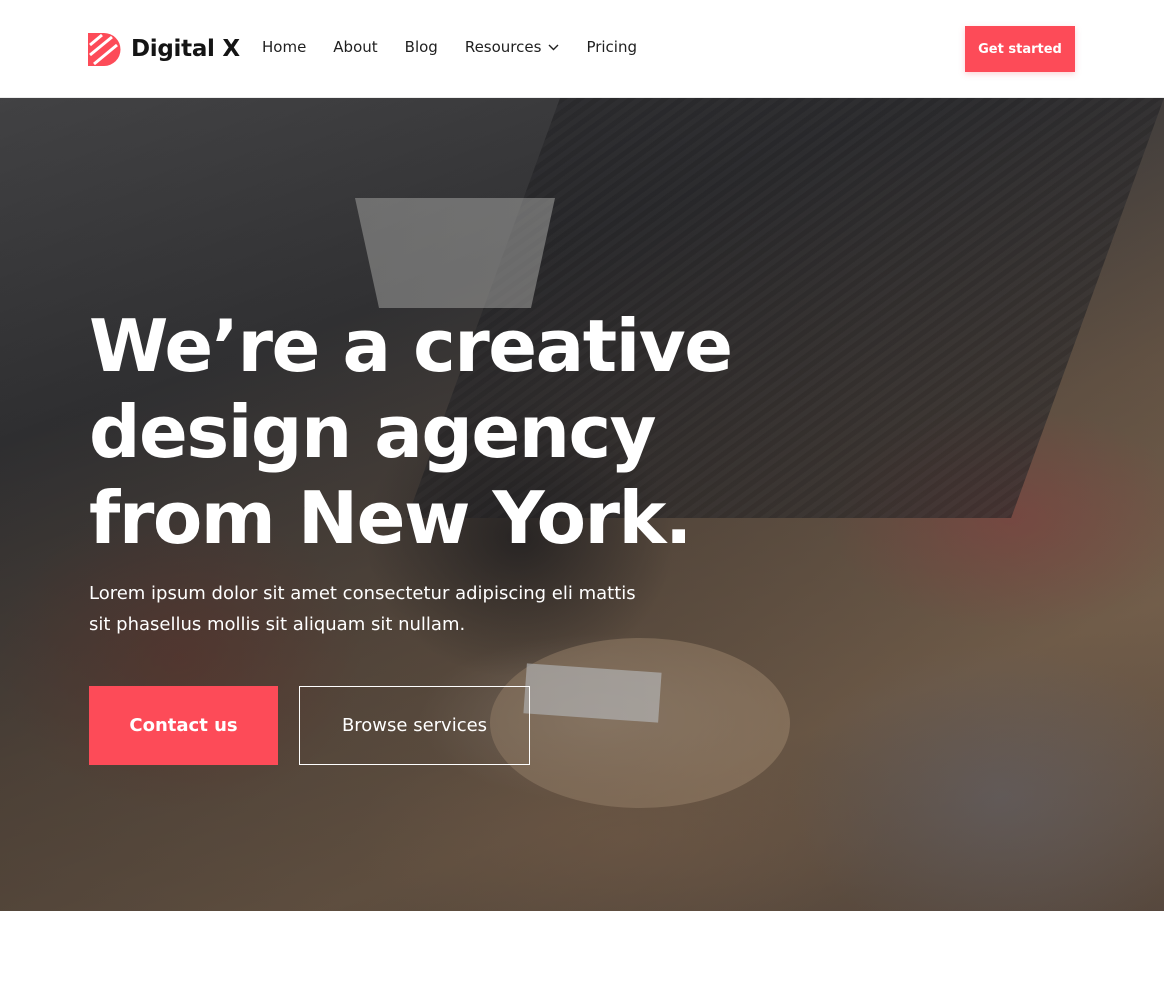 Image resolution: width=1164 pixels, height=991 pixels. I want to click on get-started-button: Get started, so click(1020, 49).